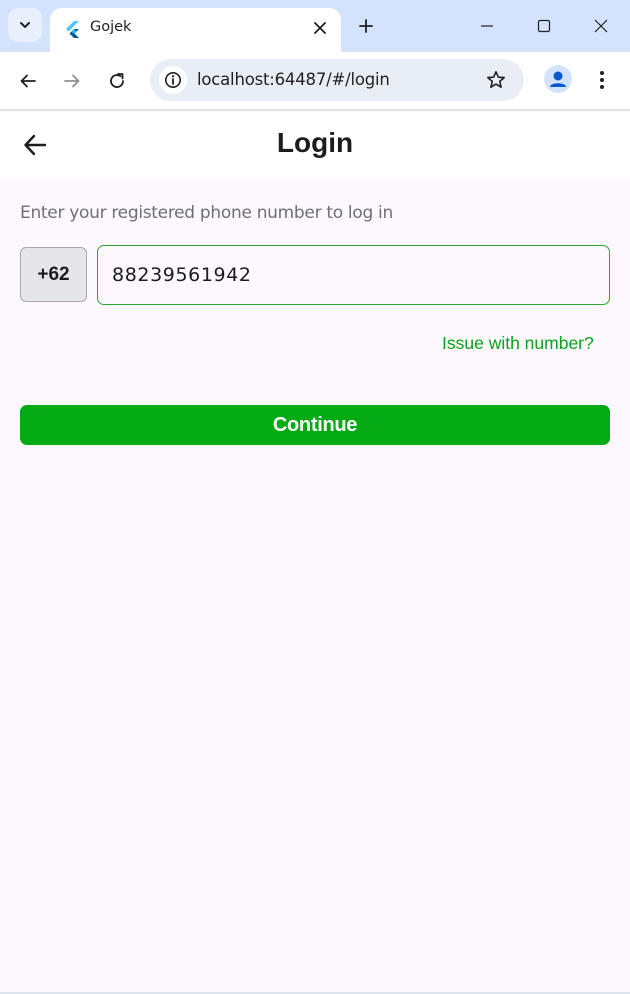 Image resolution: width=630 pixels, height=994 pixels. Describe the element at coordinates (53, 274) in the screenshot. I see `country-code-selector: +62` at that location.